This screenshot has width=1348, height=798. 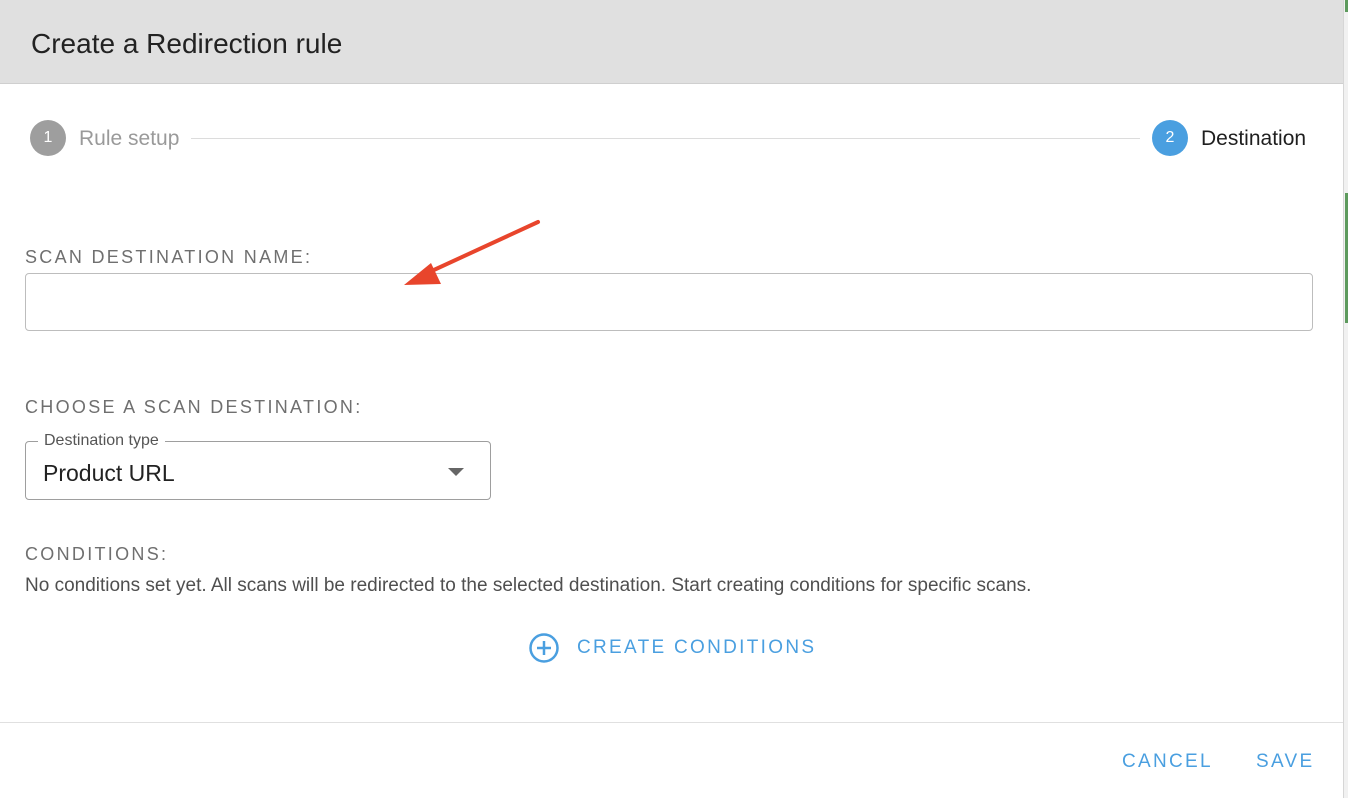 I want to click on step-connector, so click(x=665, y=138).